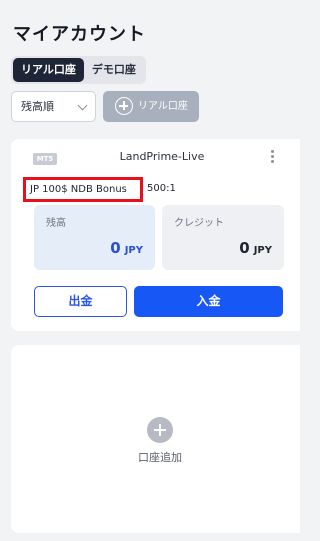  Describe the element at coordinates (115, 248) in the screenshot. I see `balance-value: 0` at that location.